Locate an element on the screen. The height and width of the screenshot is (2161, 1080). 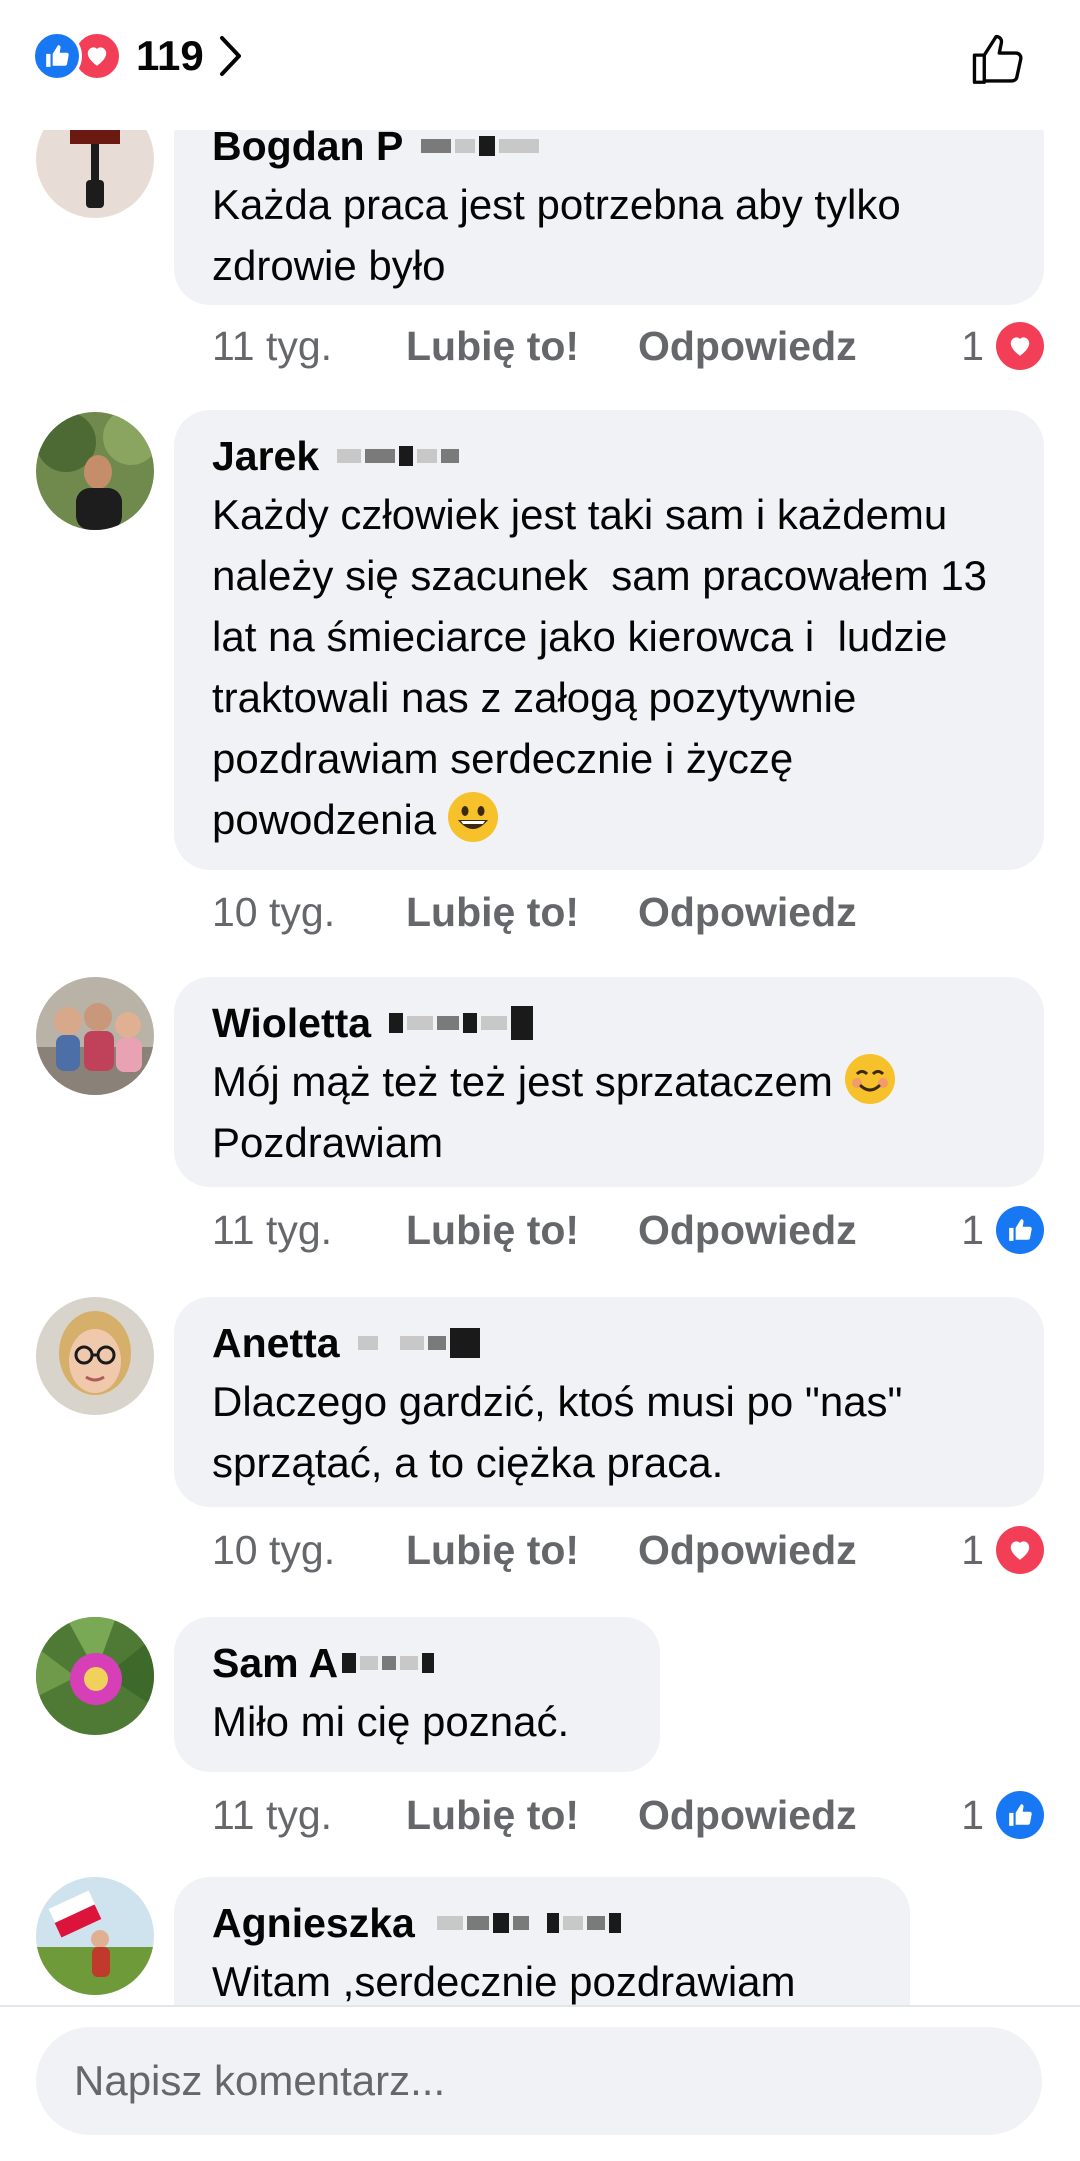
comment-author: Jarek is located at coordinates (265, 456).